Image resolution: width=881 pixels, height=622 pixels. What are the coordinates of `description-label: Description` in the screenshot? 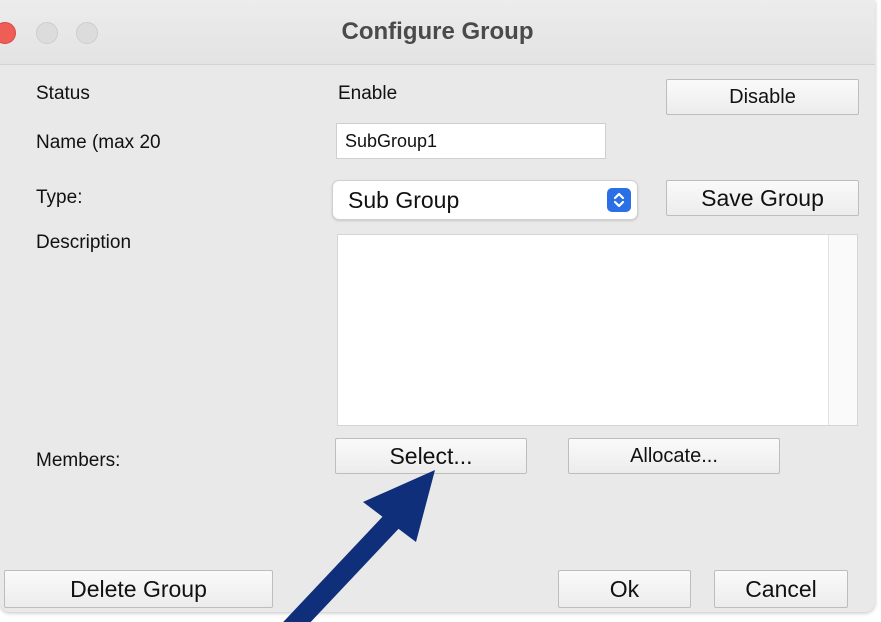 It's located at (84, 242).